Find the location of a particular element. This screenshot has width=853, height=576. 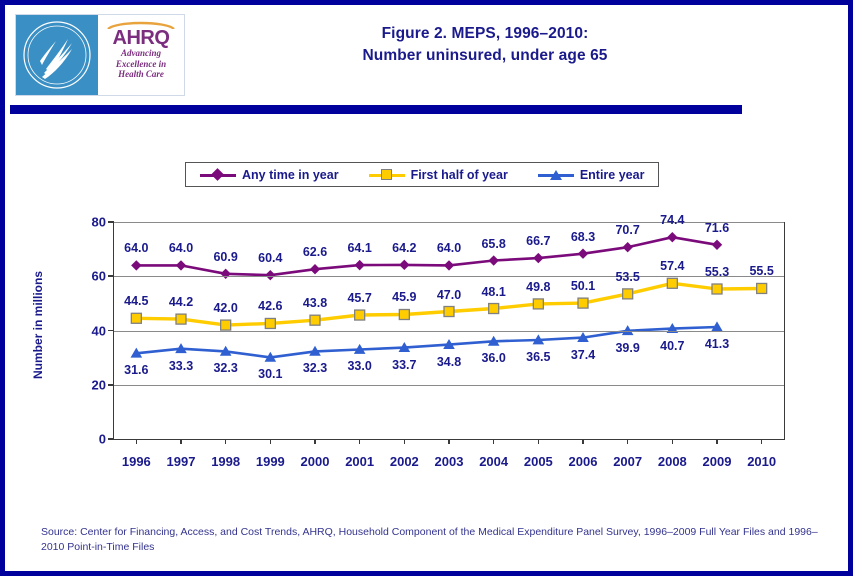

x-tick-label-2007: 2007 is located at coordinates (628, 461).